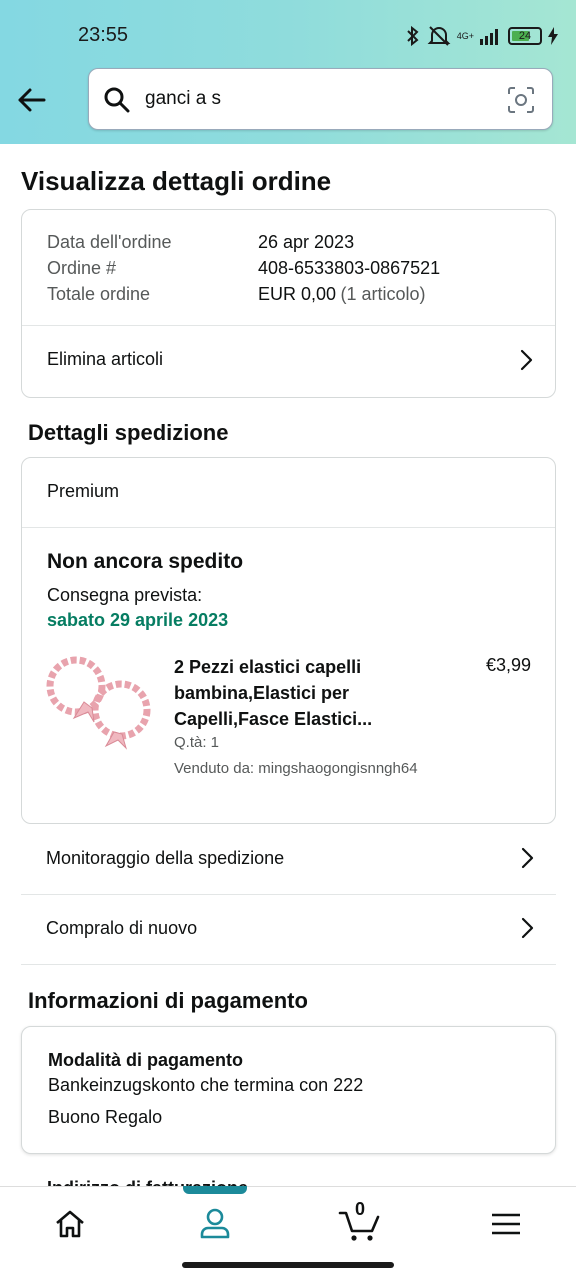 The height and width of the screenshot is (1280, 576). I want to click on bluetooth-icon, so click(413, 36).